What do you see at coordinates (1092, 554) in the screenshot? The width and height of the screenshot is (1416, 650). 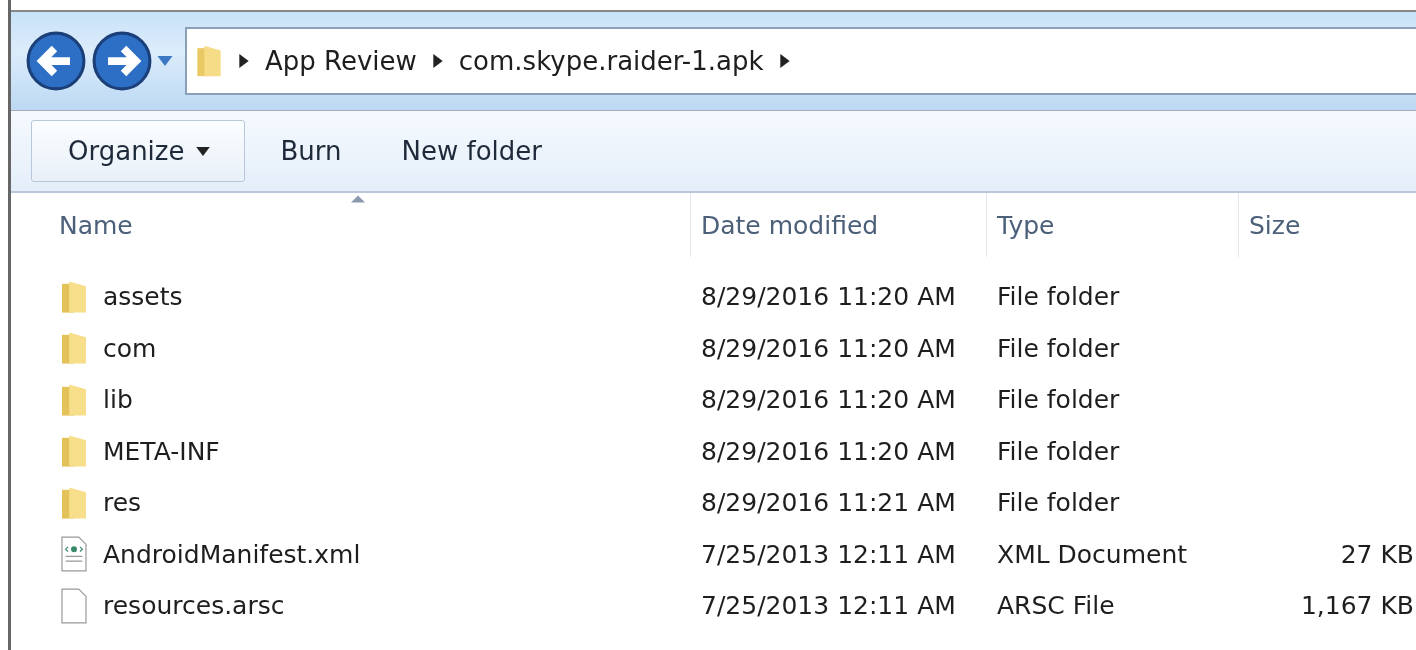 I see `type-cell: XML Document` at bounding box center [1092, 554].